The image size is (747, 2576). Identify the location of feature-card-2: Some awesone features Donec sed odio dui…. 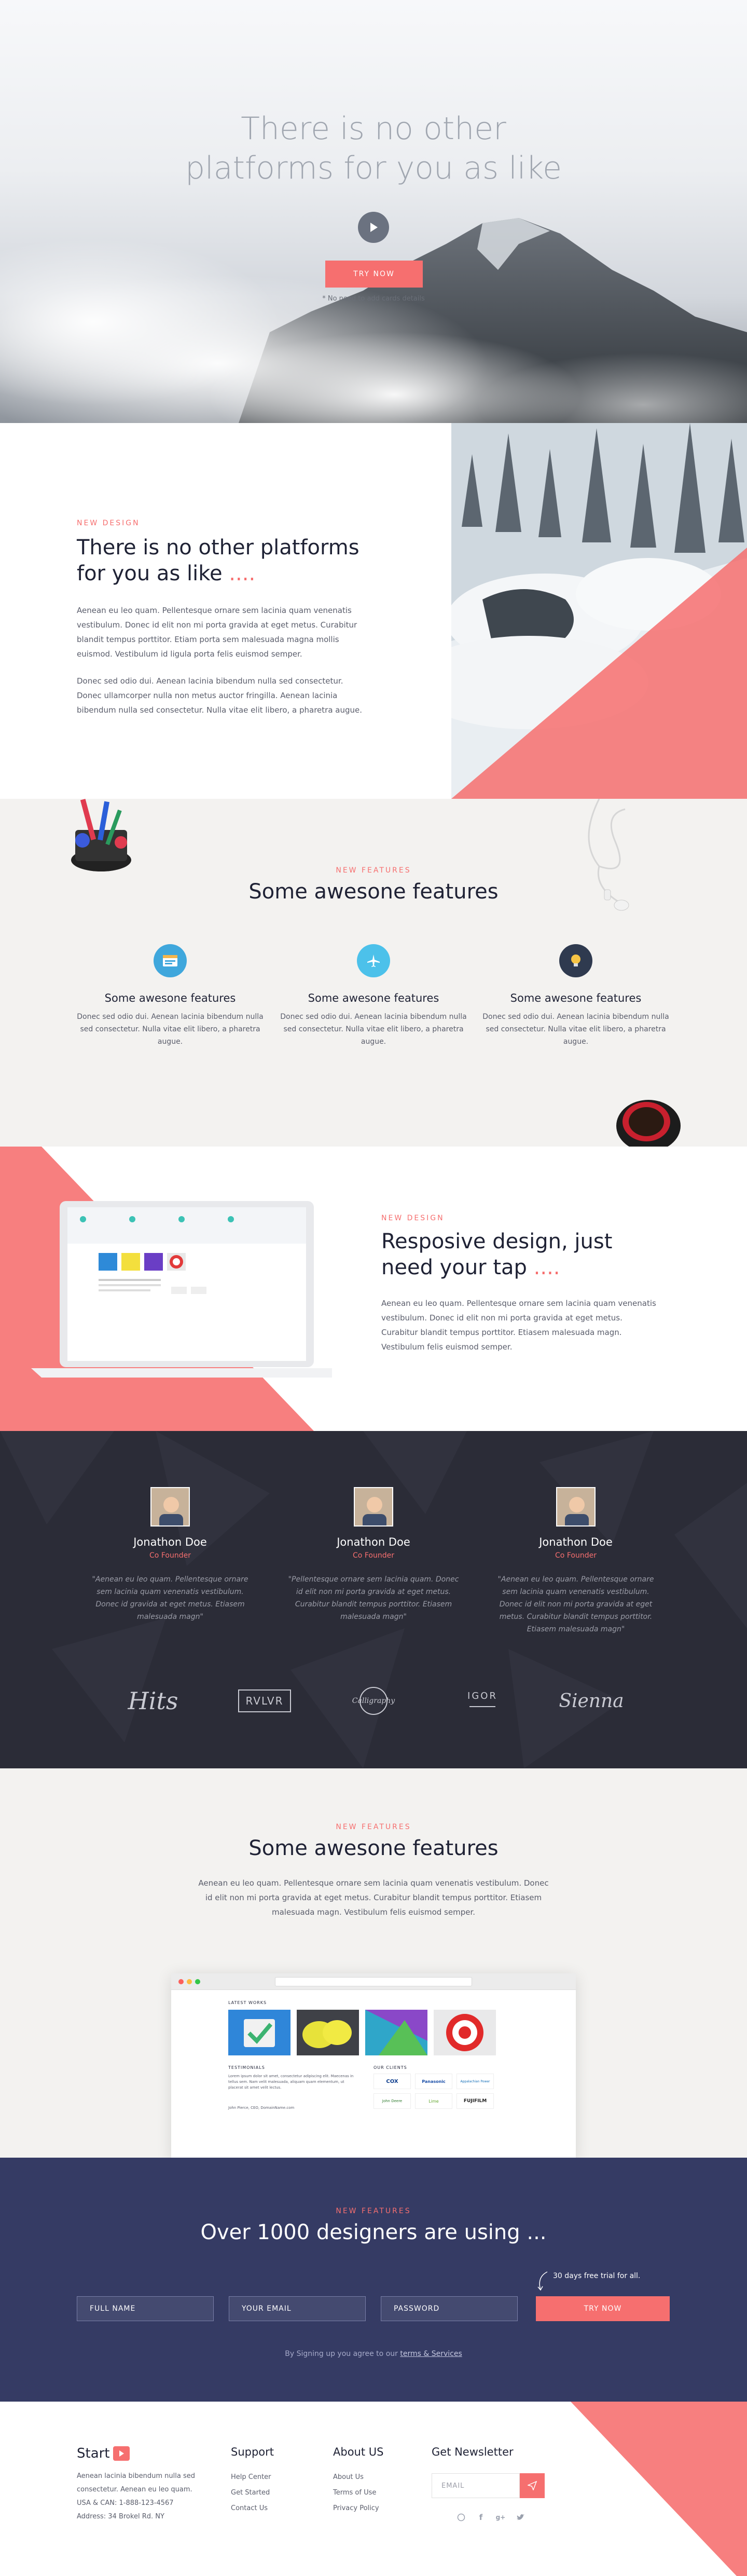
(374, 996).